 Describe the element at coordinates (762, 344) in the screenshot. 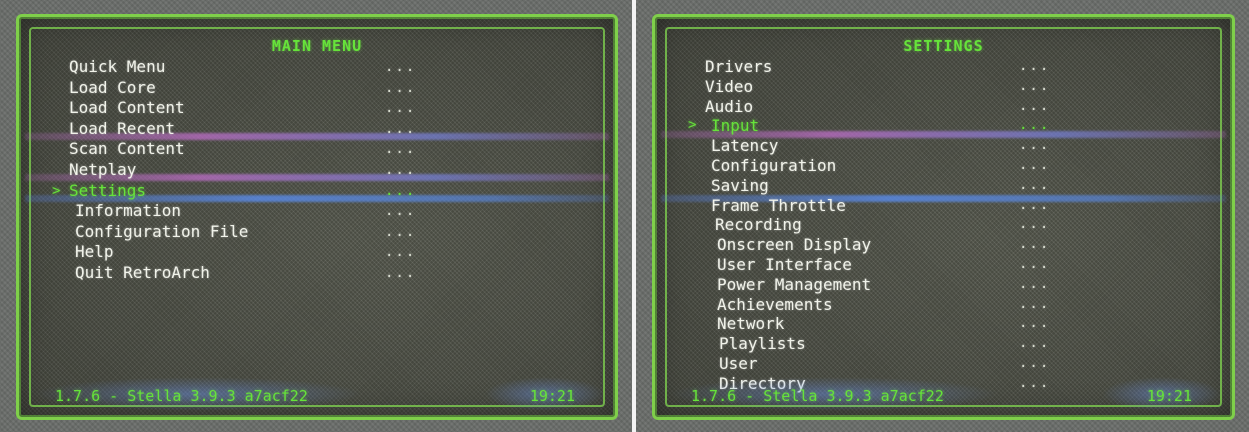

I see `menu-item-label: Playlists` at that location.